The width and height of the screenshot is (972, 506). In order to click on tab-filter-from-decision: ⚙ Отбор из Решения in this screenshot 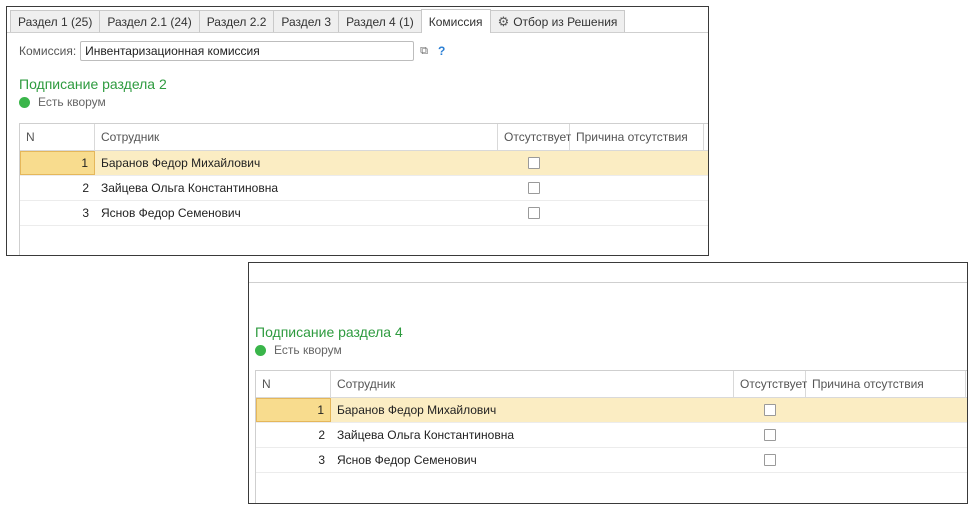, I will do `click(557, 21)`.